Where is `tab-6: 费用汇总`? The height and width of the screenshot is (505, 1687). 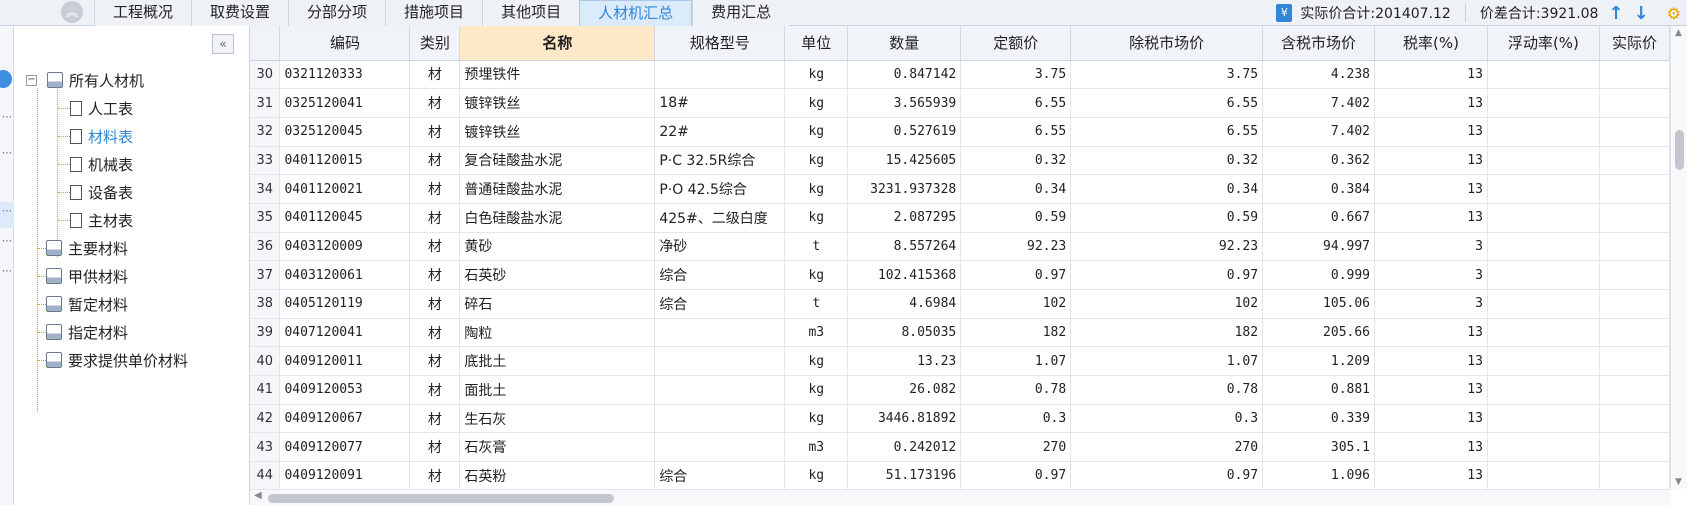
tab-6: 费用汇总 is located at coordinates (741, 13).